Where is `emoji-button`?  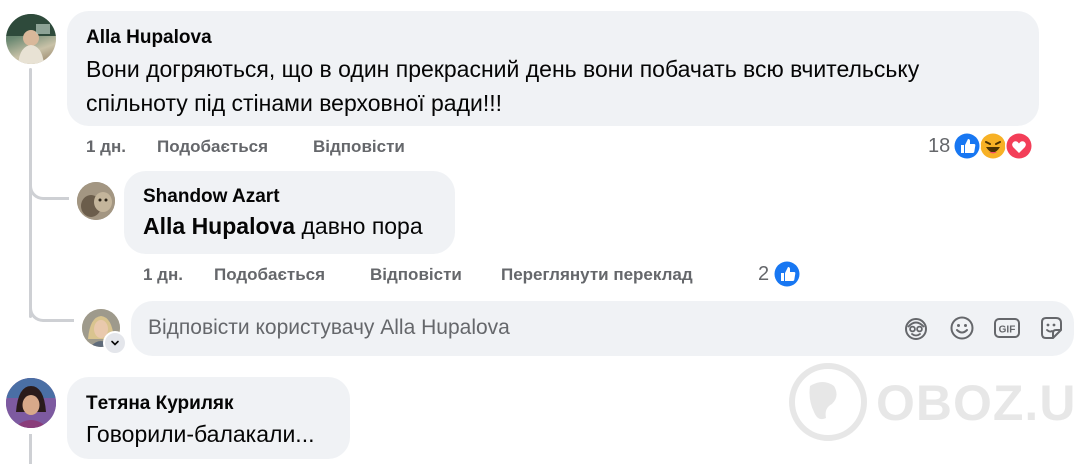 emoji-button is located at coordinates (962, 328).